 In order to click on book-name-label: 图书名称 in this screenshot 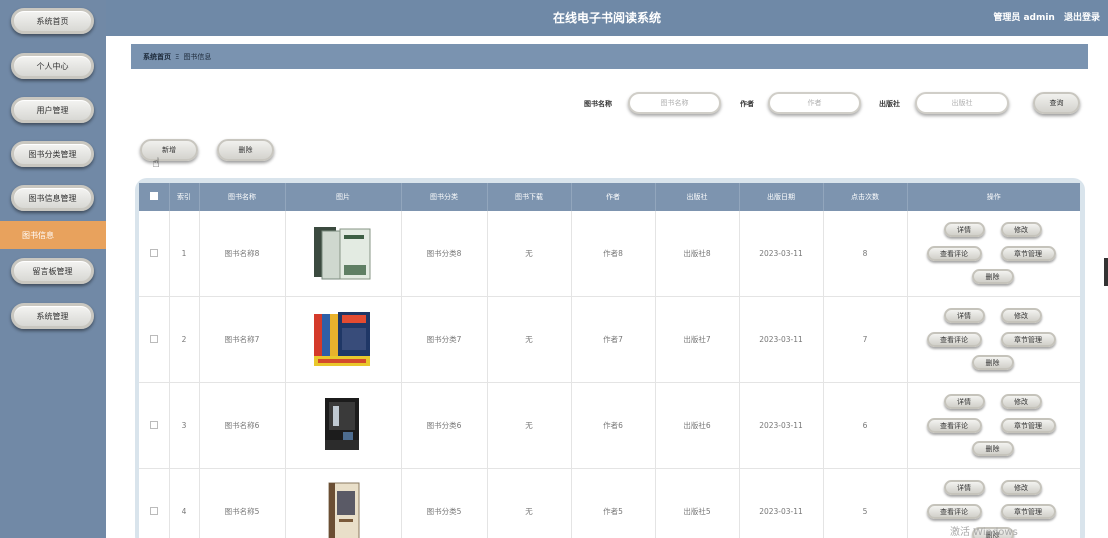, I will do `click(598, 104)`.